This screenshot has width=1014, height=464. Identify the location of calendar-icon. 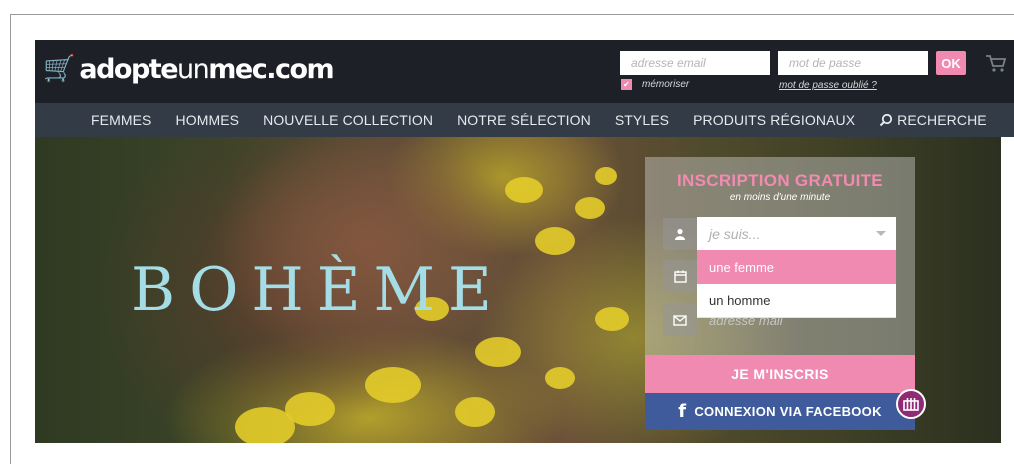
(680, 276).